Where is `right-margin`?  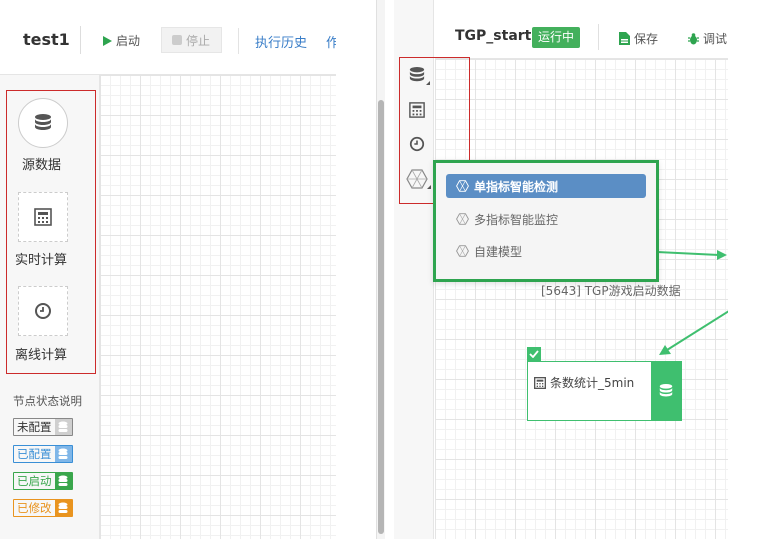
right-margin is located at coordinates (755, 269).